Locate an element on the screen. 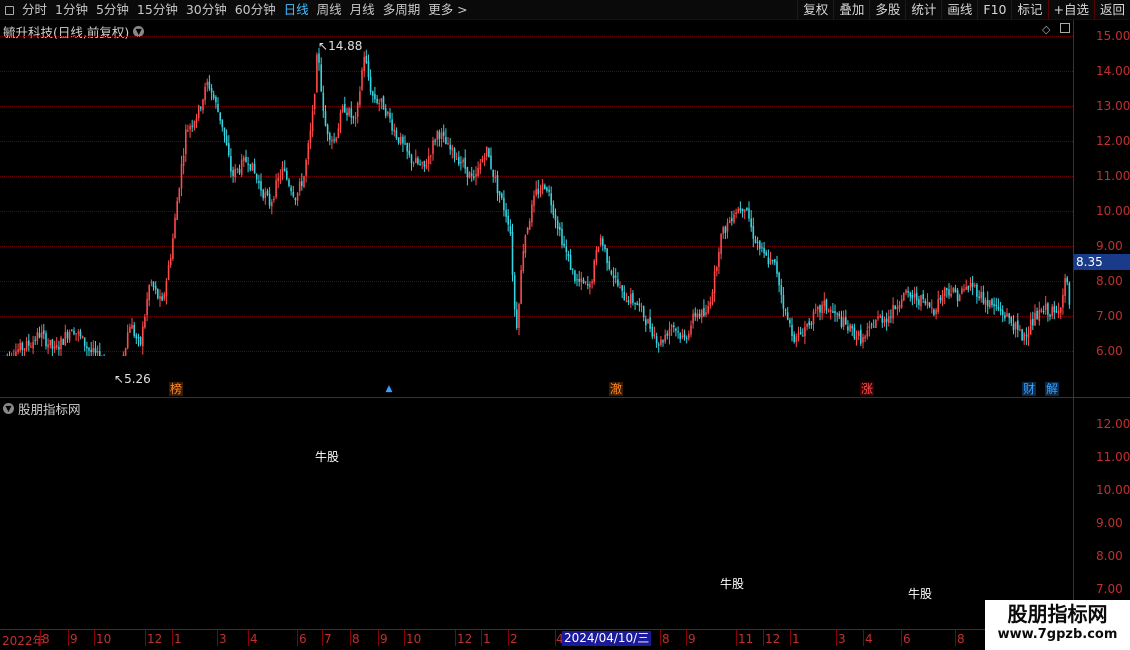  multi-stock-button: 多股 is located at coordinates (887, 10).